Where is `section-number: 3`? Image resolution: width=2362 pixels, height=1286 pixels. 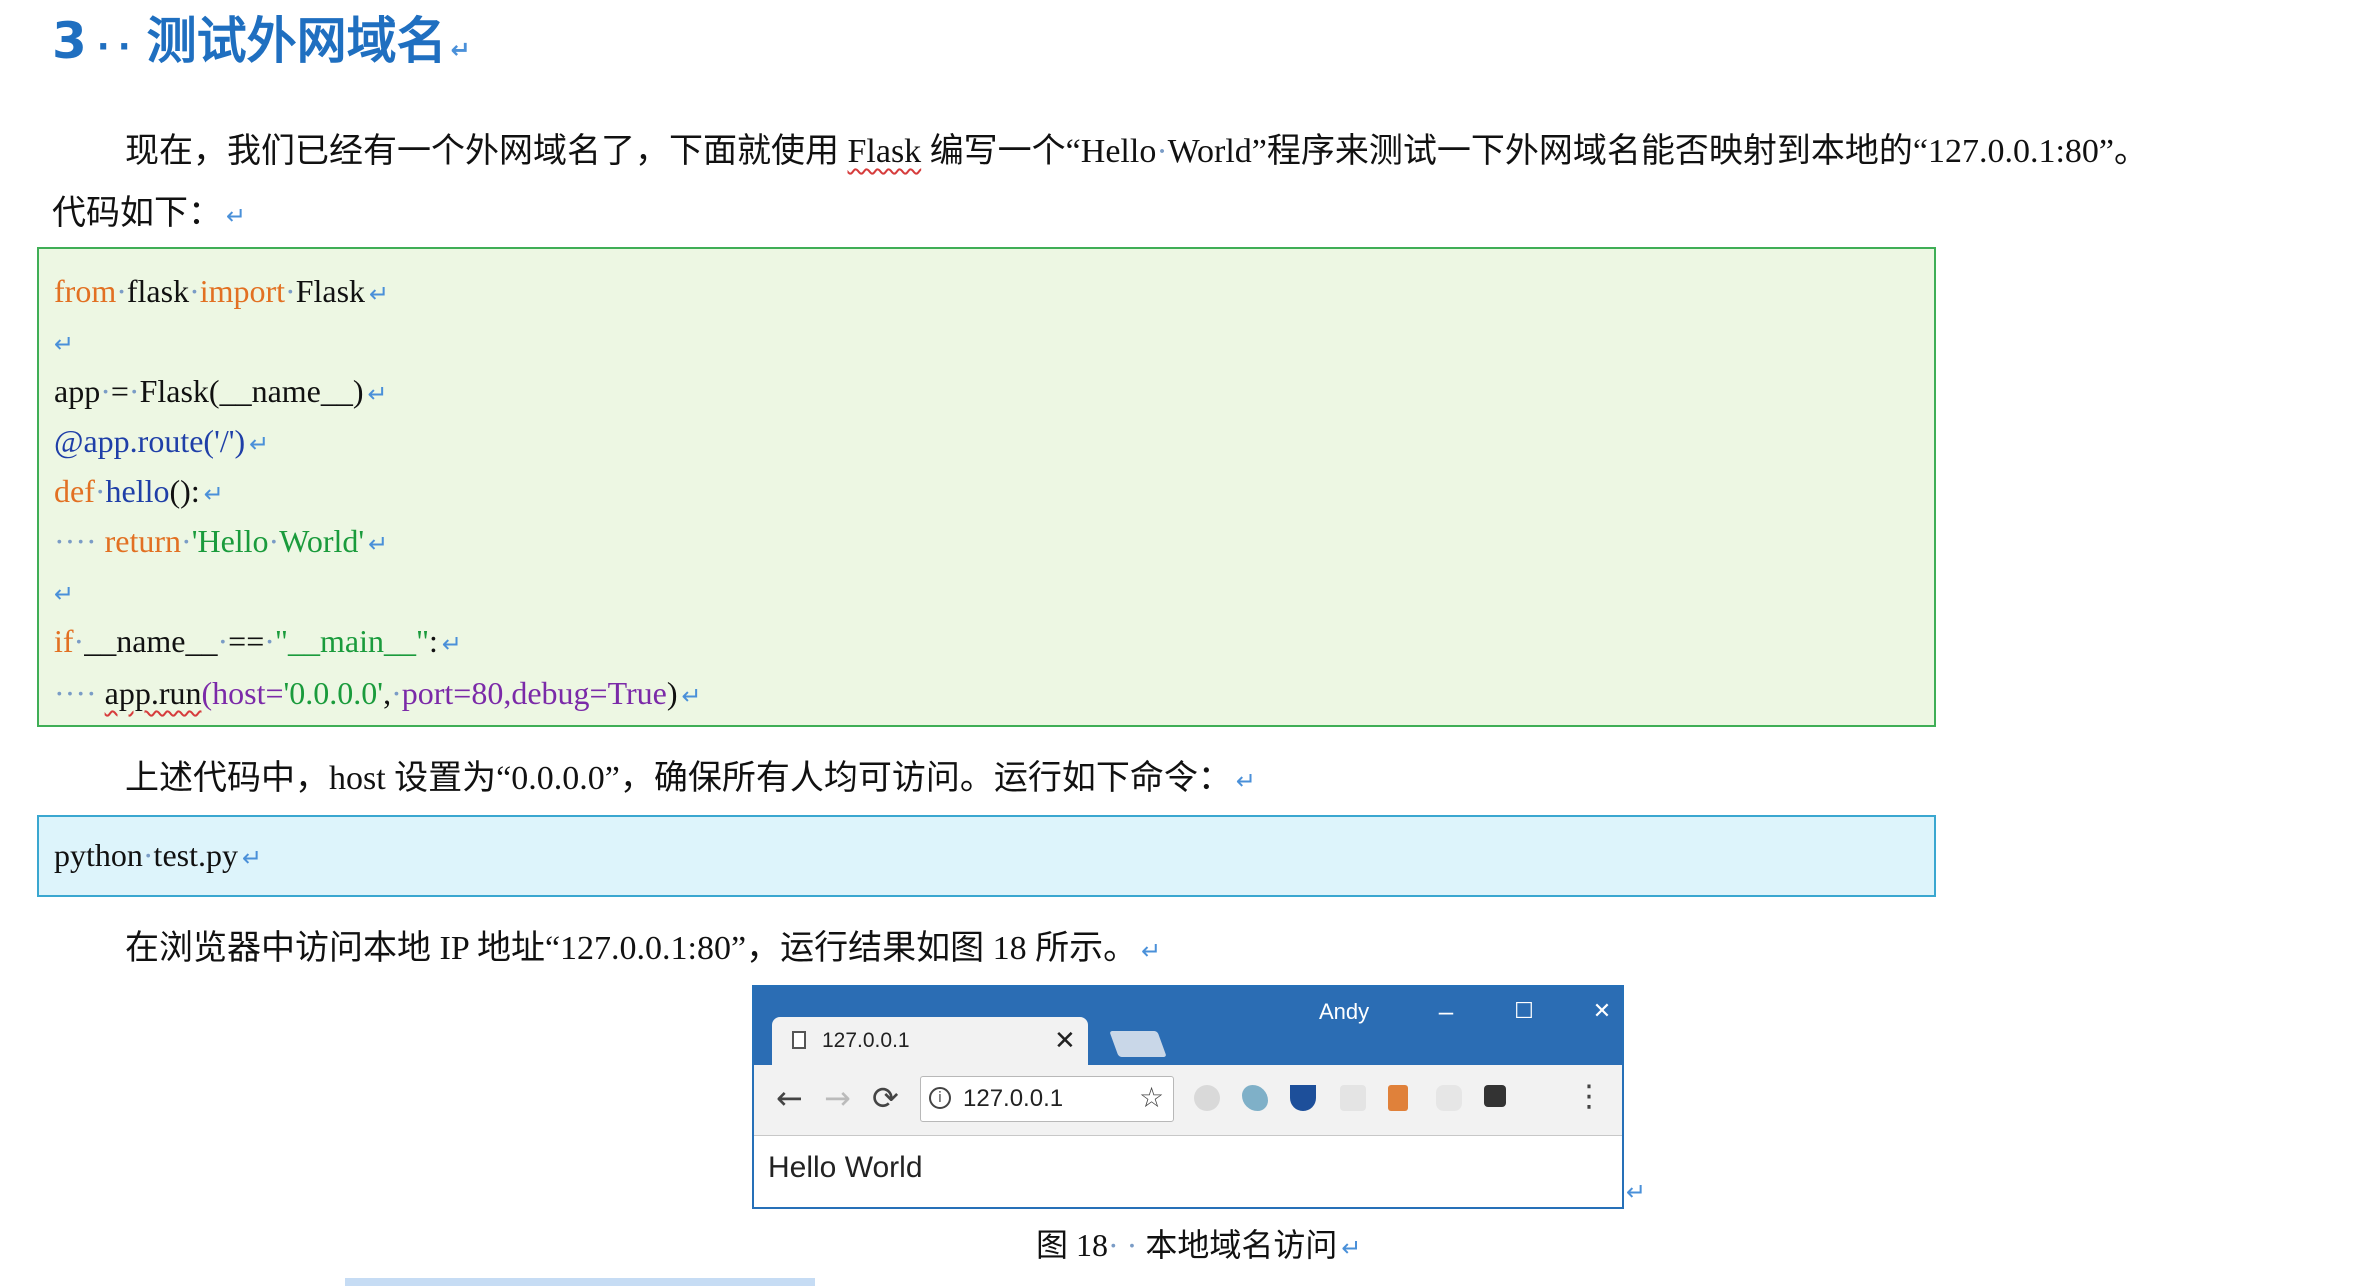 section-number: 3 is located at coordinates (69, 41).